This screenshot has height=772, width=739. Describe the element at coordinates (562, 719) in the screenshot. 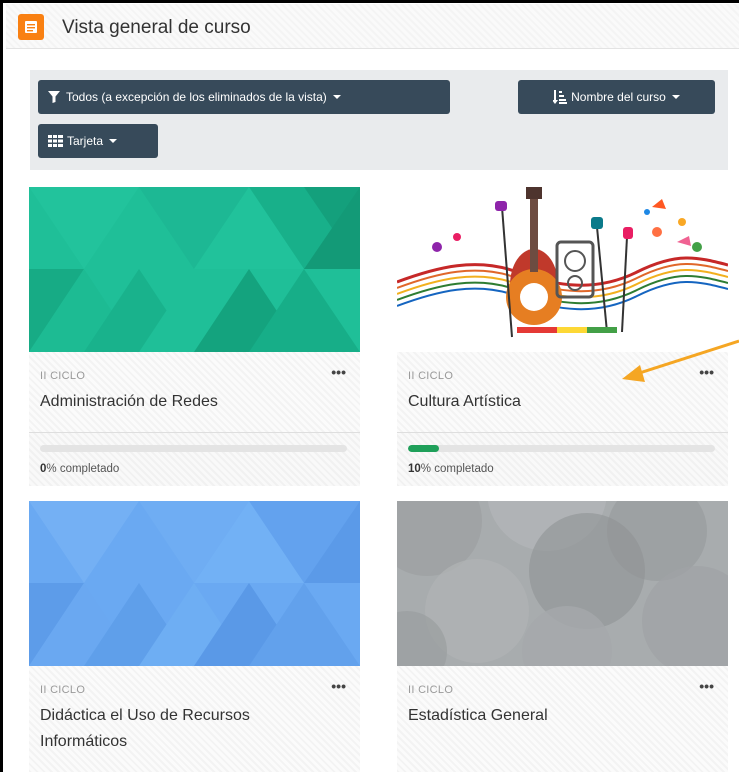

I see `course-body: II CICLO ••• Estadística General` at that location.